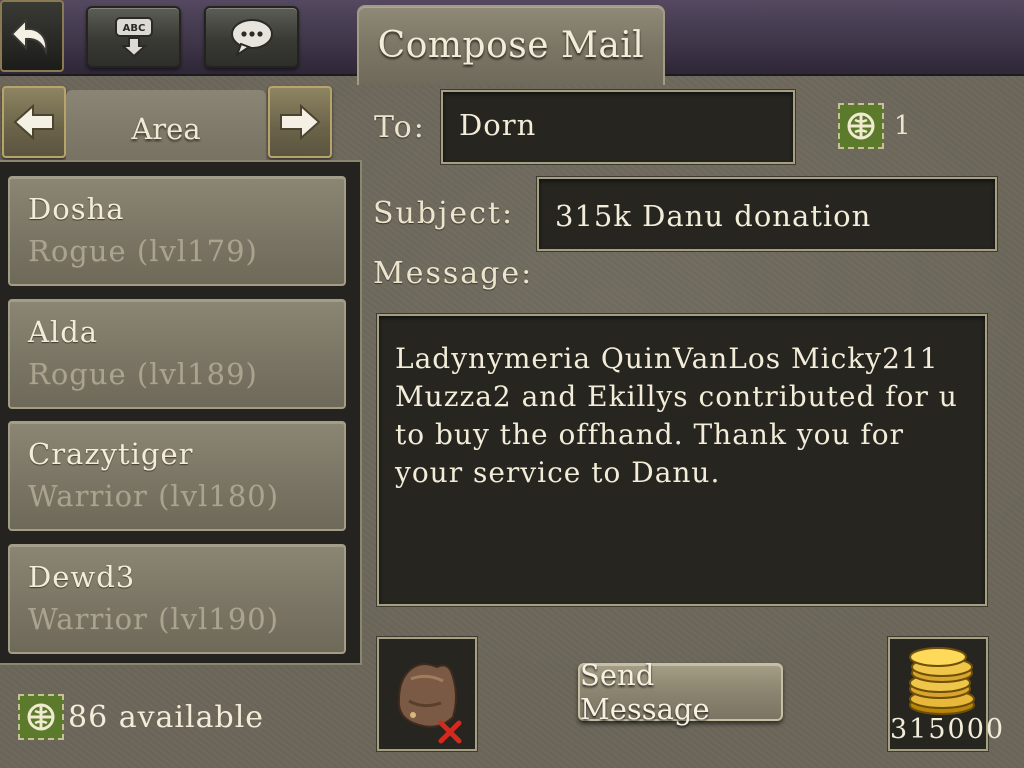 The image size is (1024, 768). Describe the element at coordinates (76, 209) in the screenshot. I see `player-name: Dosha` at that location.